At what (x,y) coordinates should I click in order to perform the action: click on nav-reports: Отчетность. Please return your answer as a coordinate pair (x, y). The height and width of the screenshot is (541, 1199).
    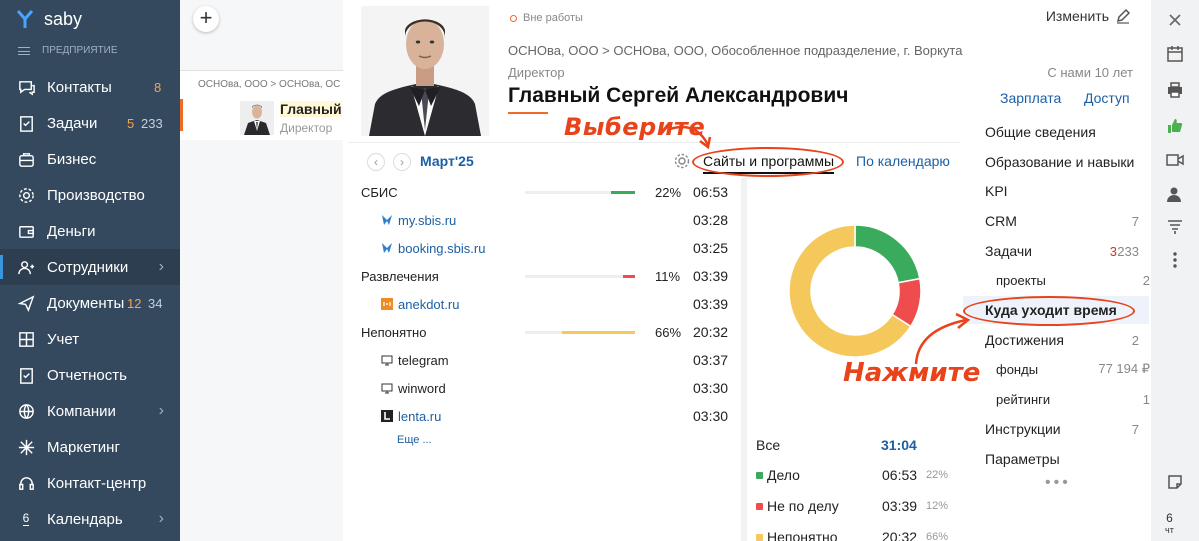
    Looking at the image, I should click on (90, 375).